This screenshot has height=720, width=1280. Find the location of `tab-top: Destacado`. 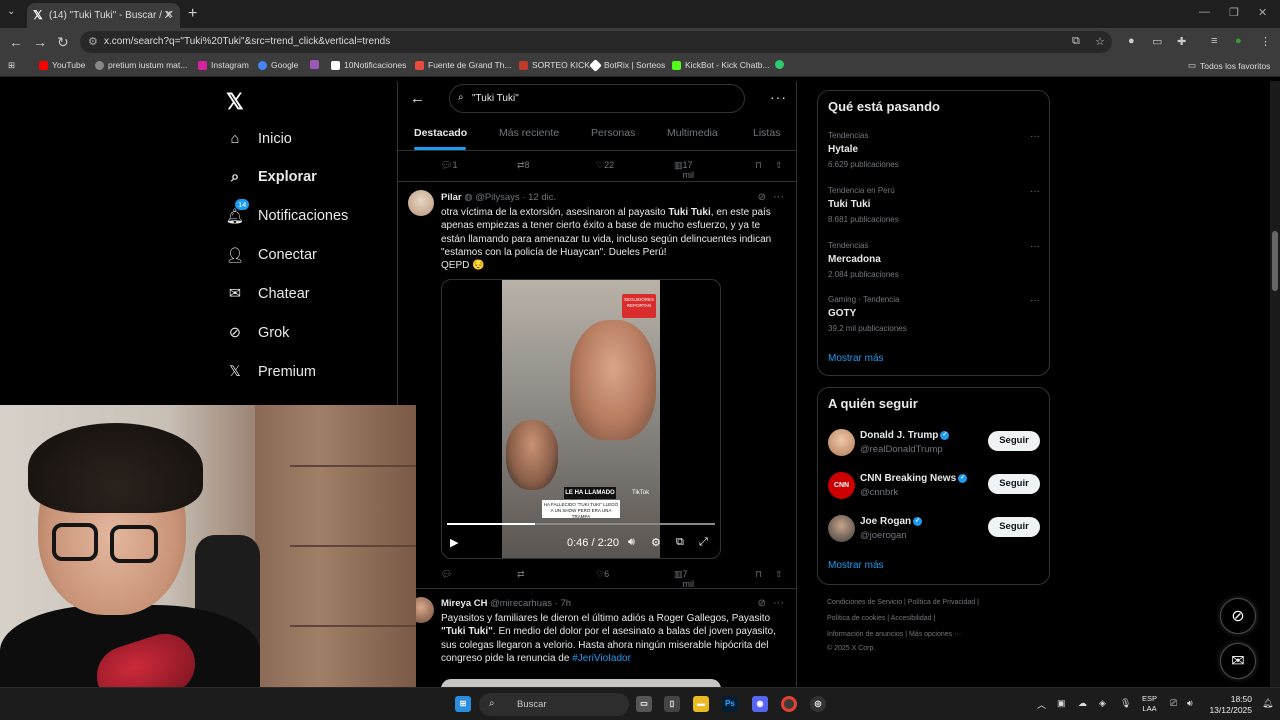

tab-top: Destacado is located at coordinates (440, 133).